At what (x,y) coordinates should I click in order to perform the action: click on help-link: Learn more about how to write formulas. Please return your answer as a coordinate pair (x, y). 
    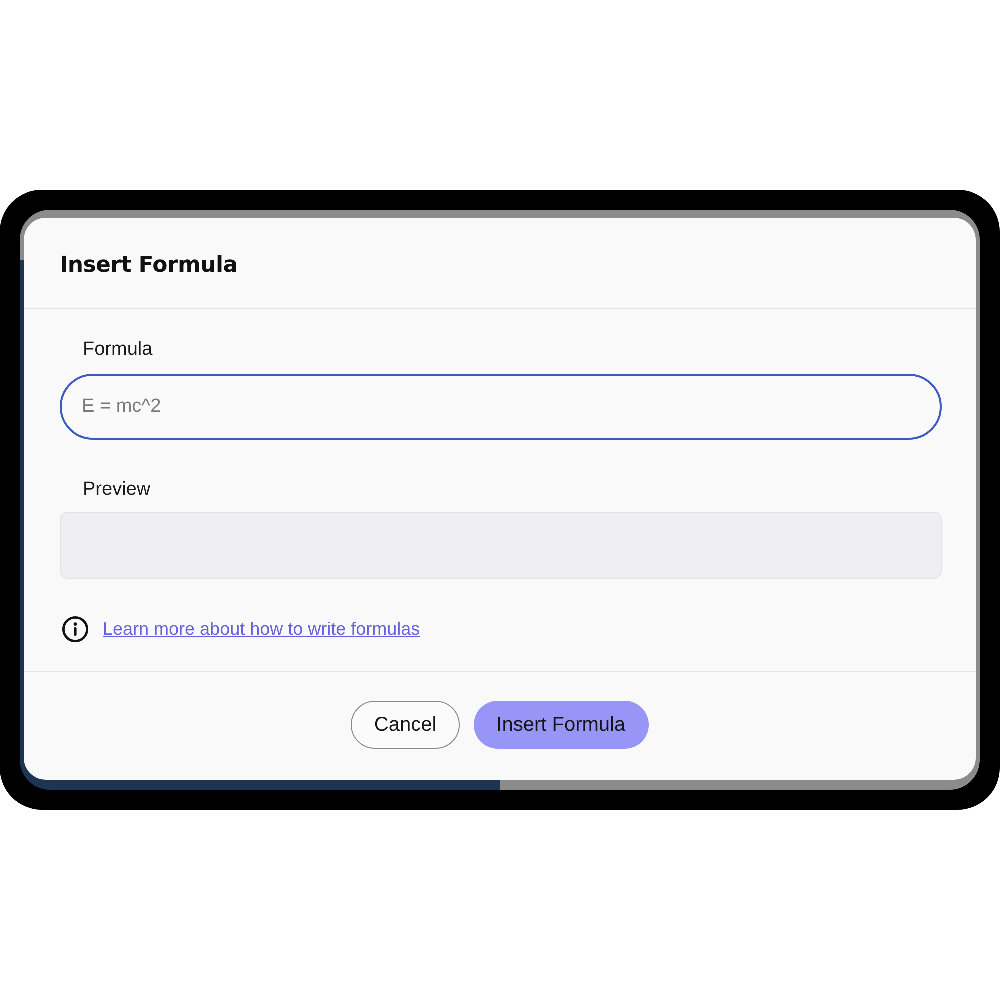
    Looking at the image, I should click on (261, 629).